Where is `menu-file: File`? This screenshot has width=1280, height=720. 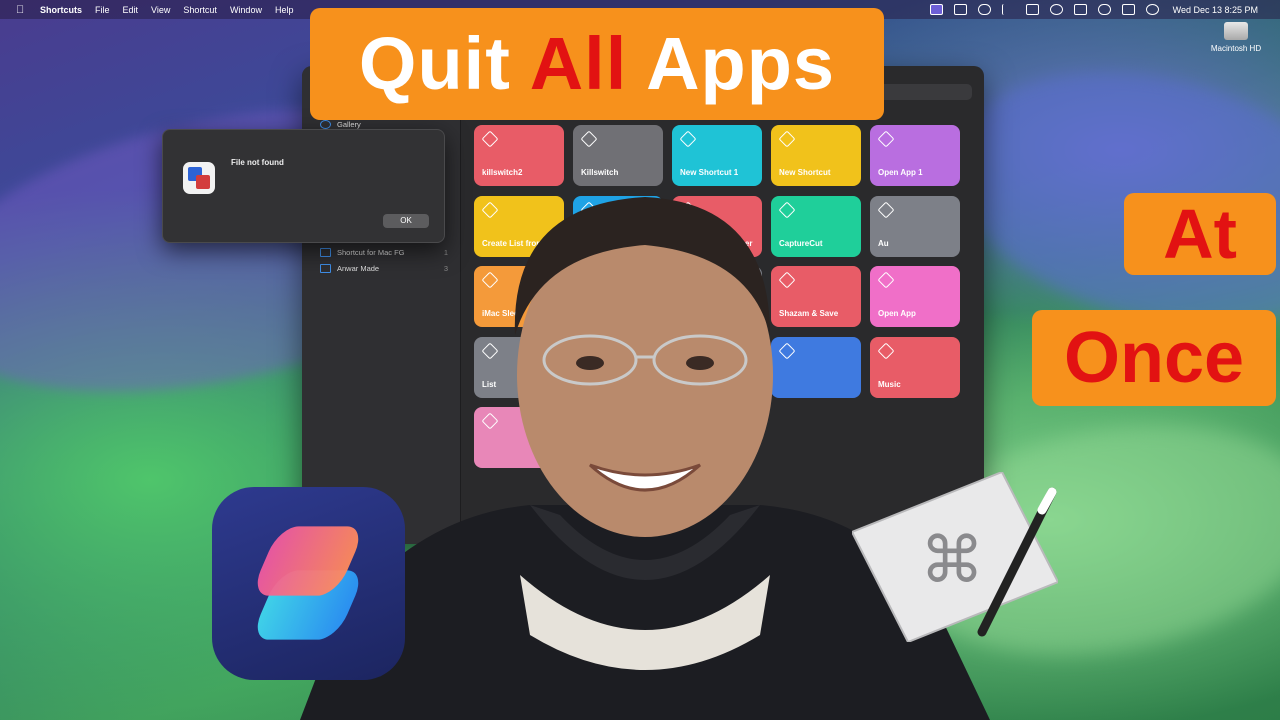 menu-file: File is located at coordinates (102, 10).